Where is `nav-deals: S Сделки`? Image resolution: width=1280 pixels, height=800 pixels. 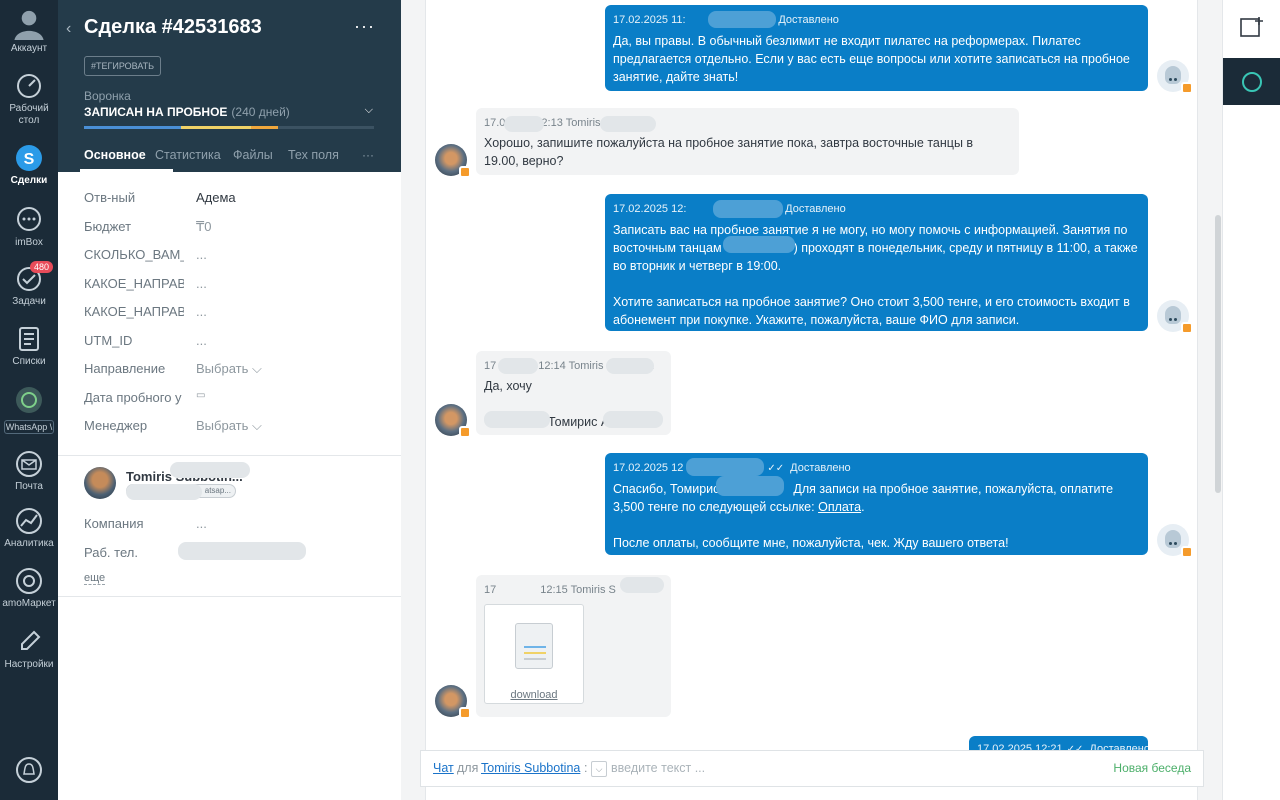 nav-deals: S Сделки is located at coordinates (29, 165).